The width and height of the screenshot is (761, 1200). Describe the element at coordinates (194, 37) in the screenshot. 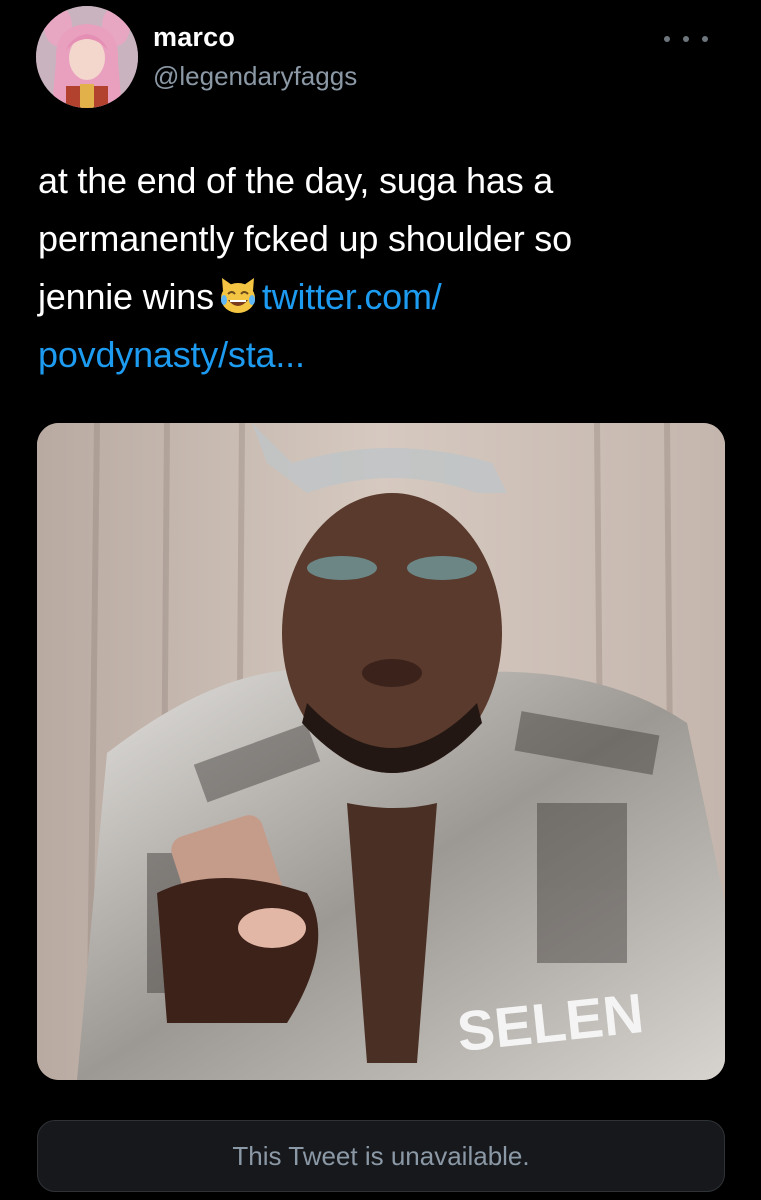

I see `author-display-name: marco` at that location.